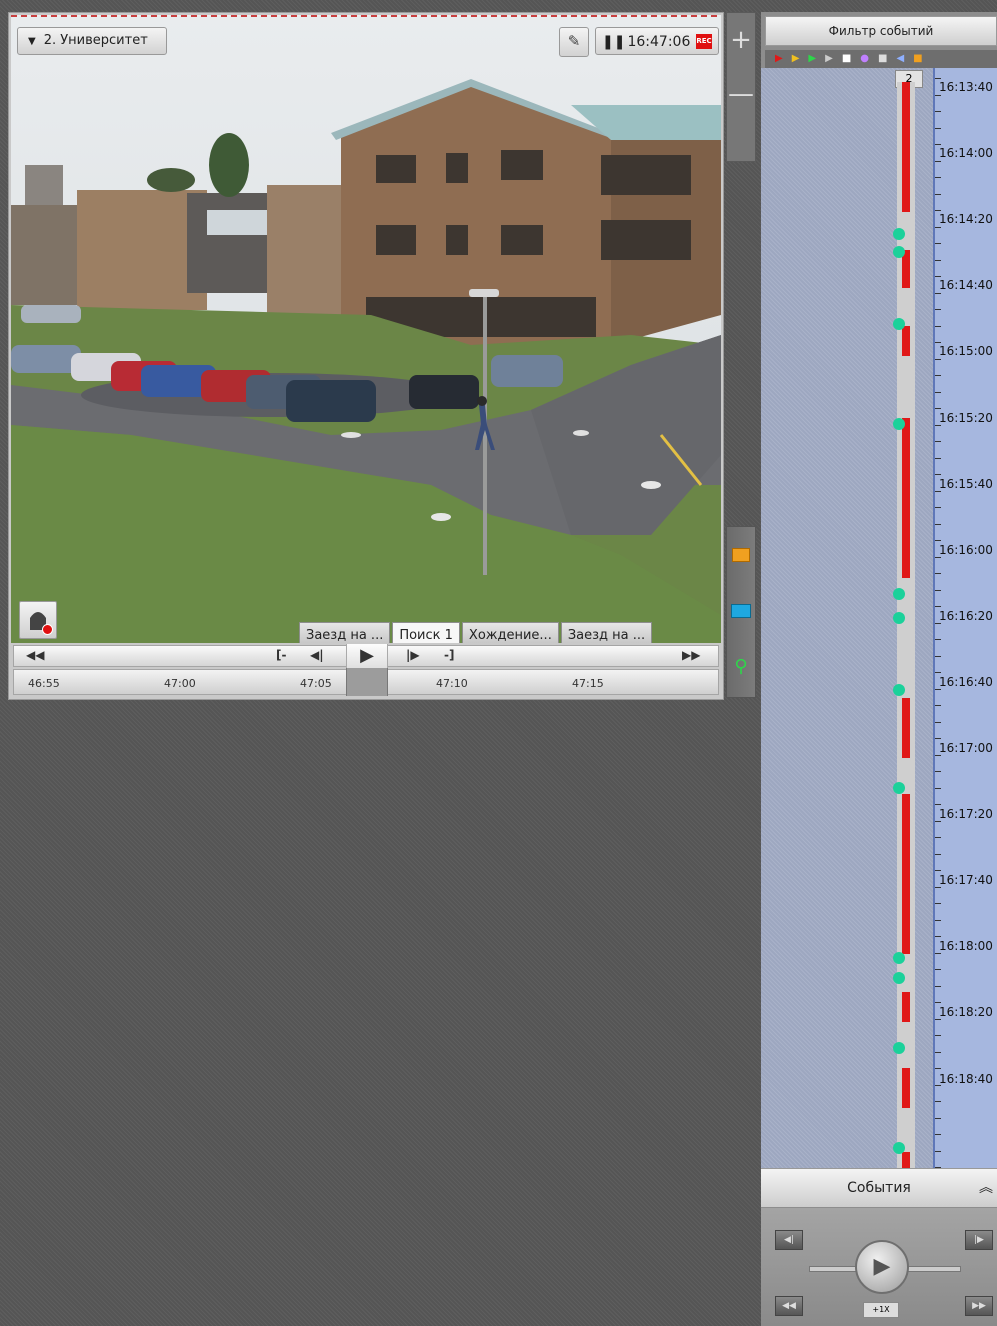 This screenshot has width=997, height=1326. I want to click on time-label: 16:14:20, so click(966, 219).